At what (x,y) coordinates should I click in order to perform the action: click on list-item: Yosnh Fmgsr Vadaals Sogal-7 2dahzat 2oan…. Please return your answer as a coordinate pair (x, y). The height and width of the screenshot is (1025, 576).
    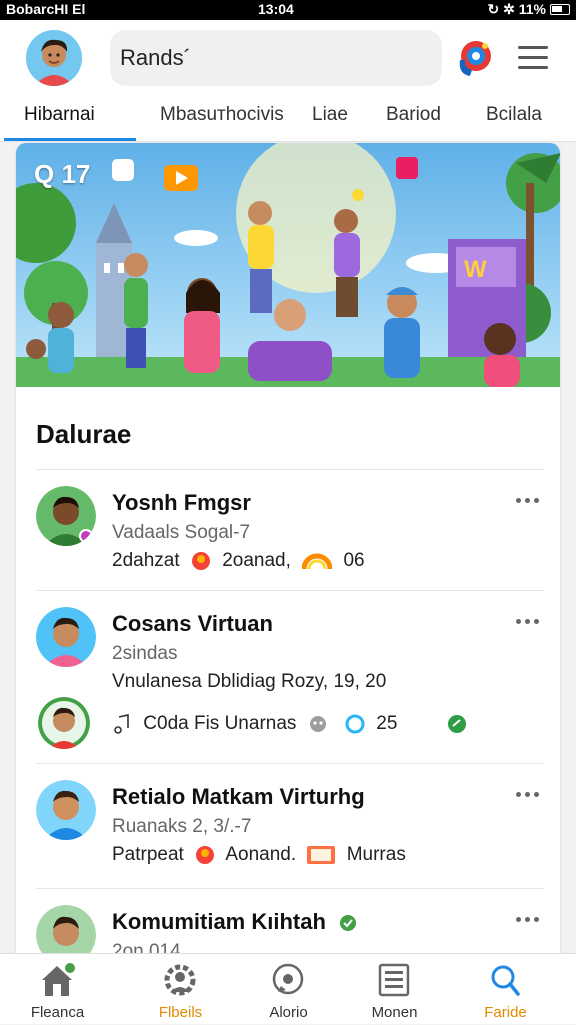
    Looking at the image, I should click on (290, 529).